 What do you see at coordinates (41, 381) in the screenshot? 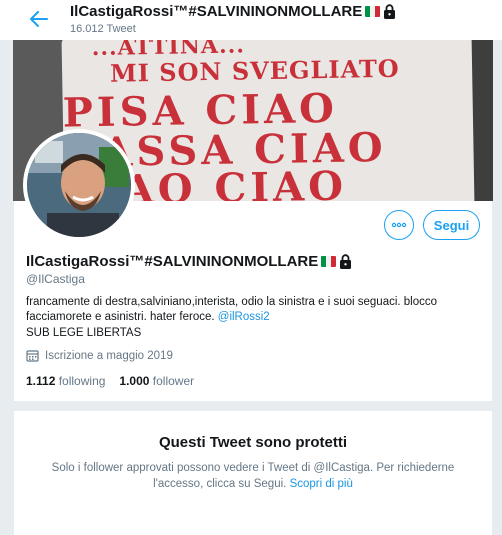
I see `following-count: 1.112` at bounding box center [41, 381].